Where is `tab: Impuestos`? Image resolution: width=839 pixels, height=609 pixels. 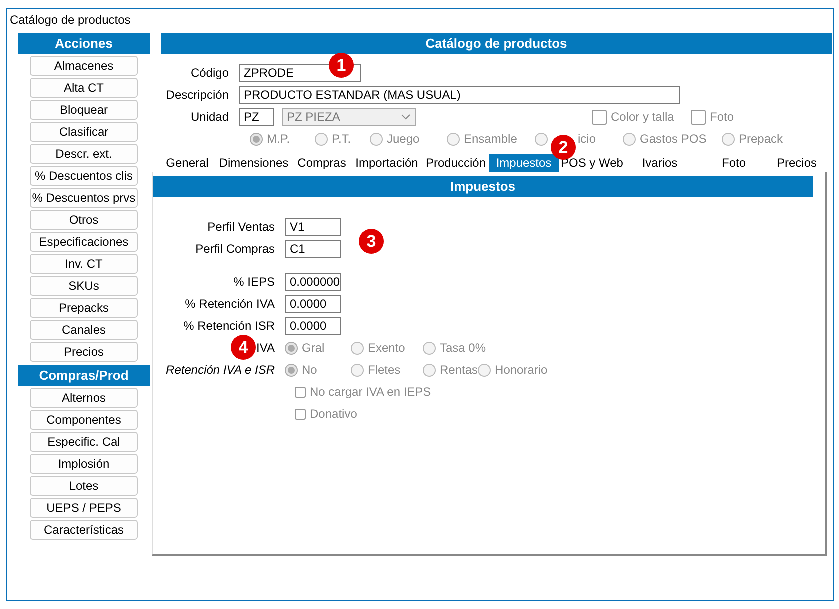
tab: Impuestos is located at coordinates (524, 163).